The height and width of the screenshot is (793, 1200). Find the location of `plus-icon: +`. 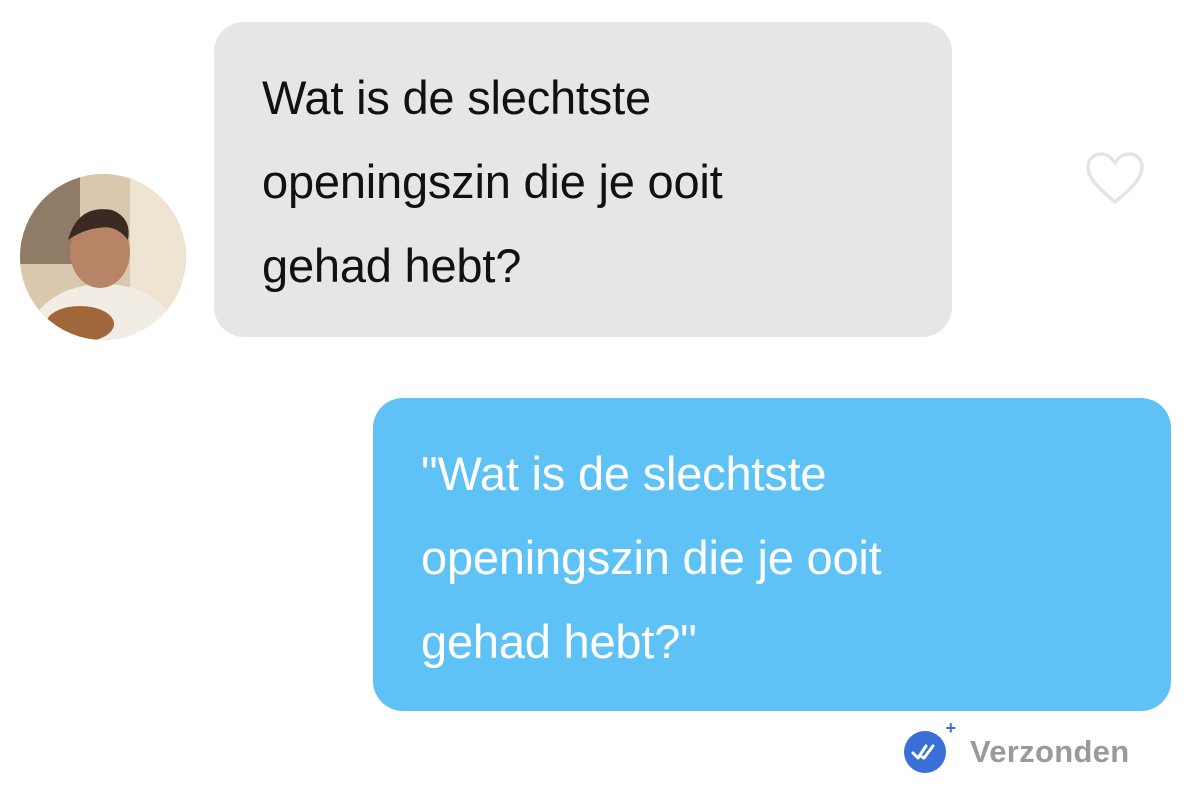

plus-icon: + is located at coordinates (950, 728).